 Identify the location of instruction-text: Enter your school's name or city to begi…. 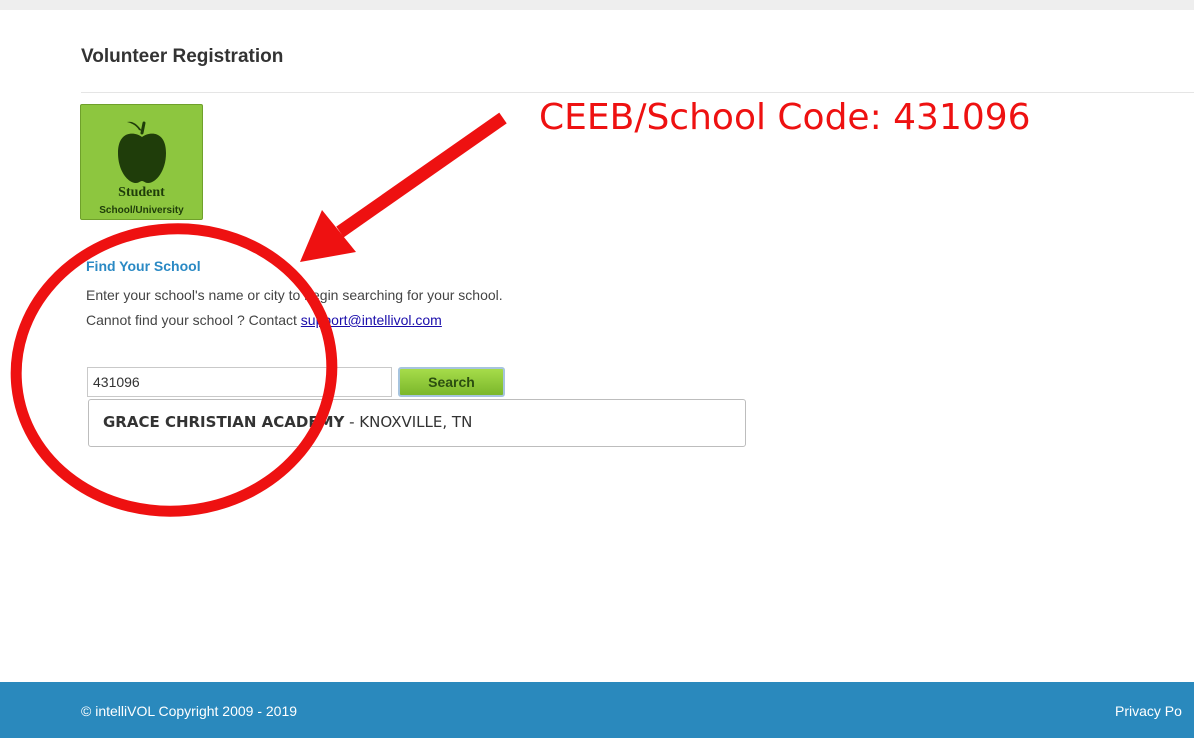
(294, 295).